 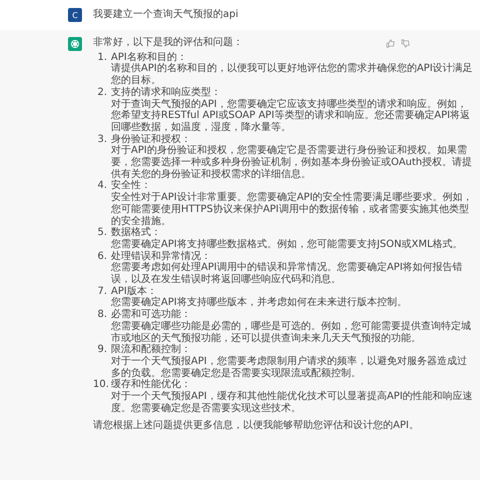 I want to click on list-number: 3., so click(x=101, y=140).